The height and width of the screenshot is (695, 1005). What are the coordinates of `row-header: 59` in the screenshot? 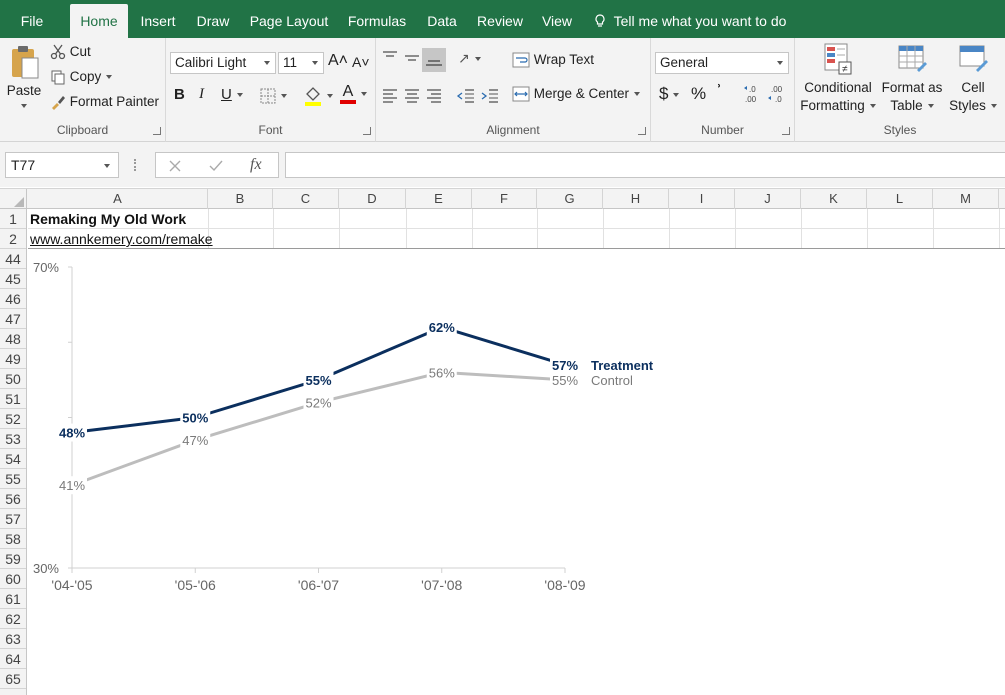 It's located at (13, 559).